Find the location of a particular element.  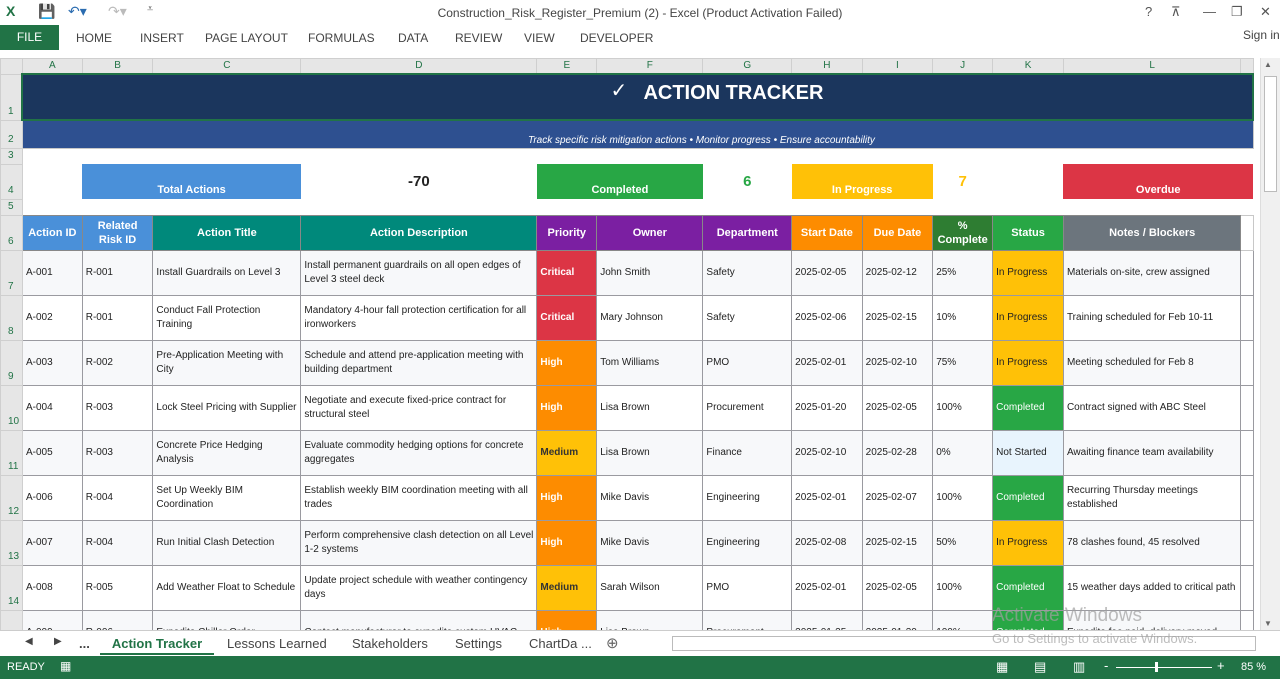

title-banner: ✓ ACTION TRACKER is located at coordinates (637, 97).